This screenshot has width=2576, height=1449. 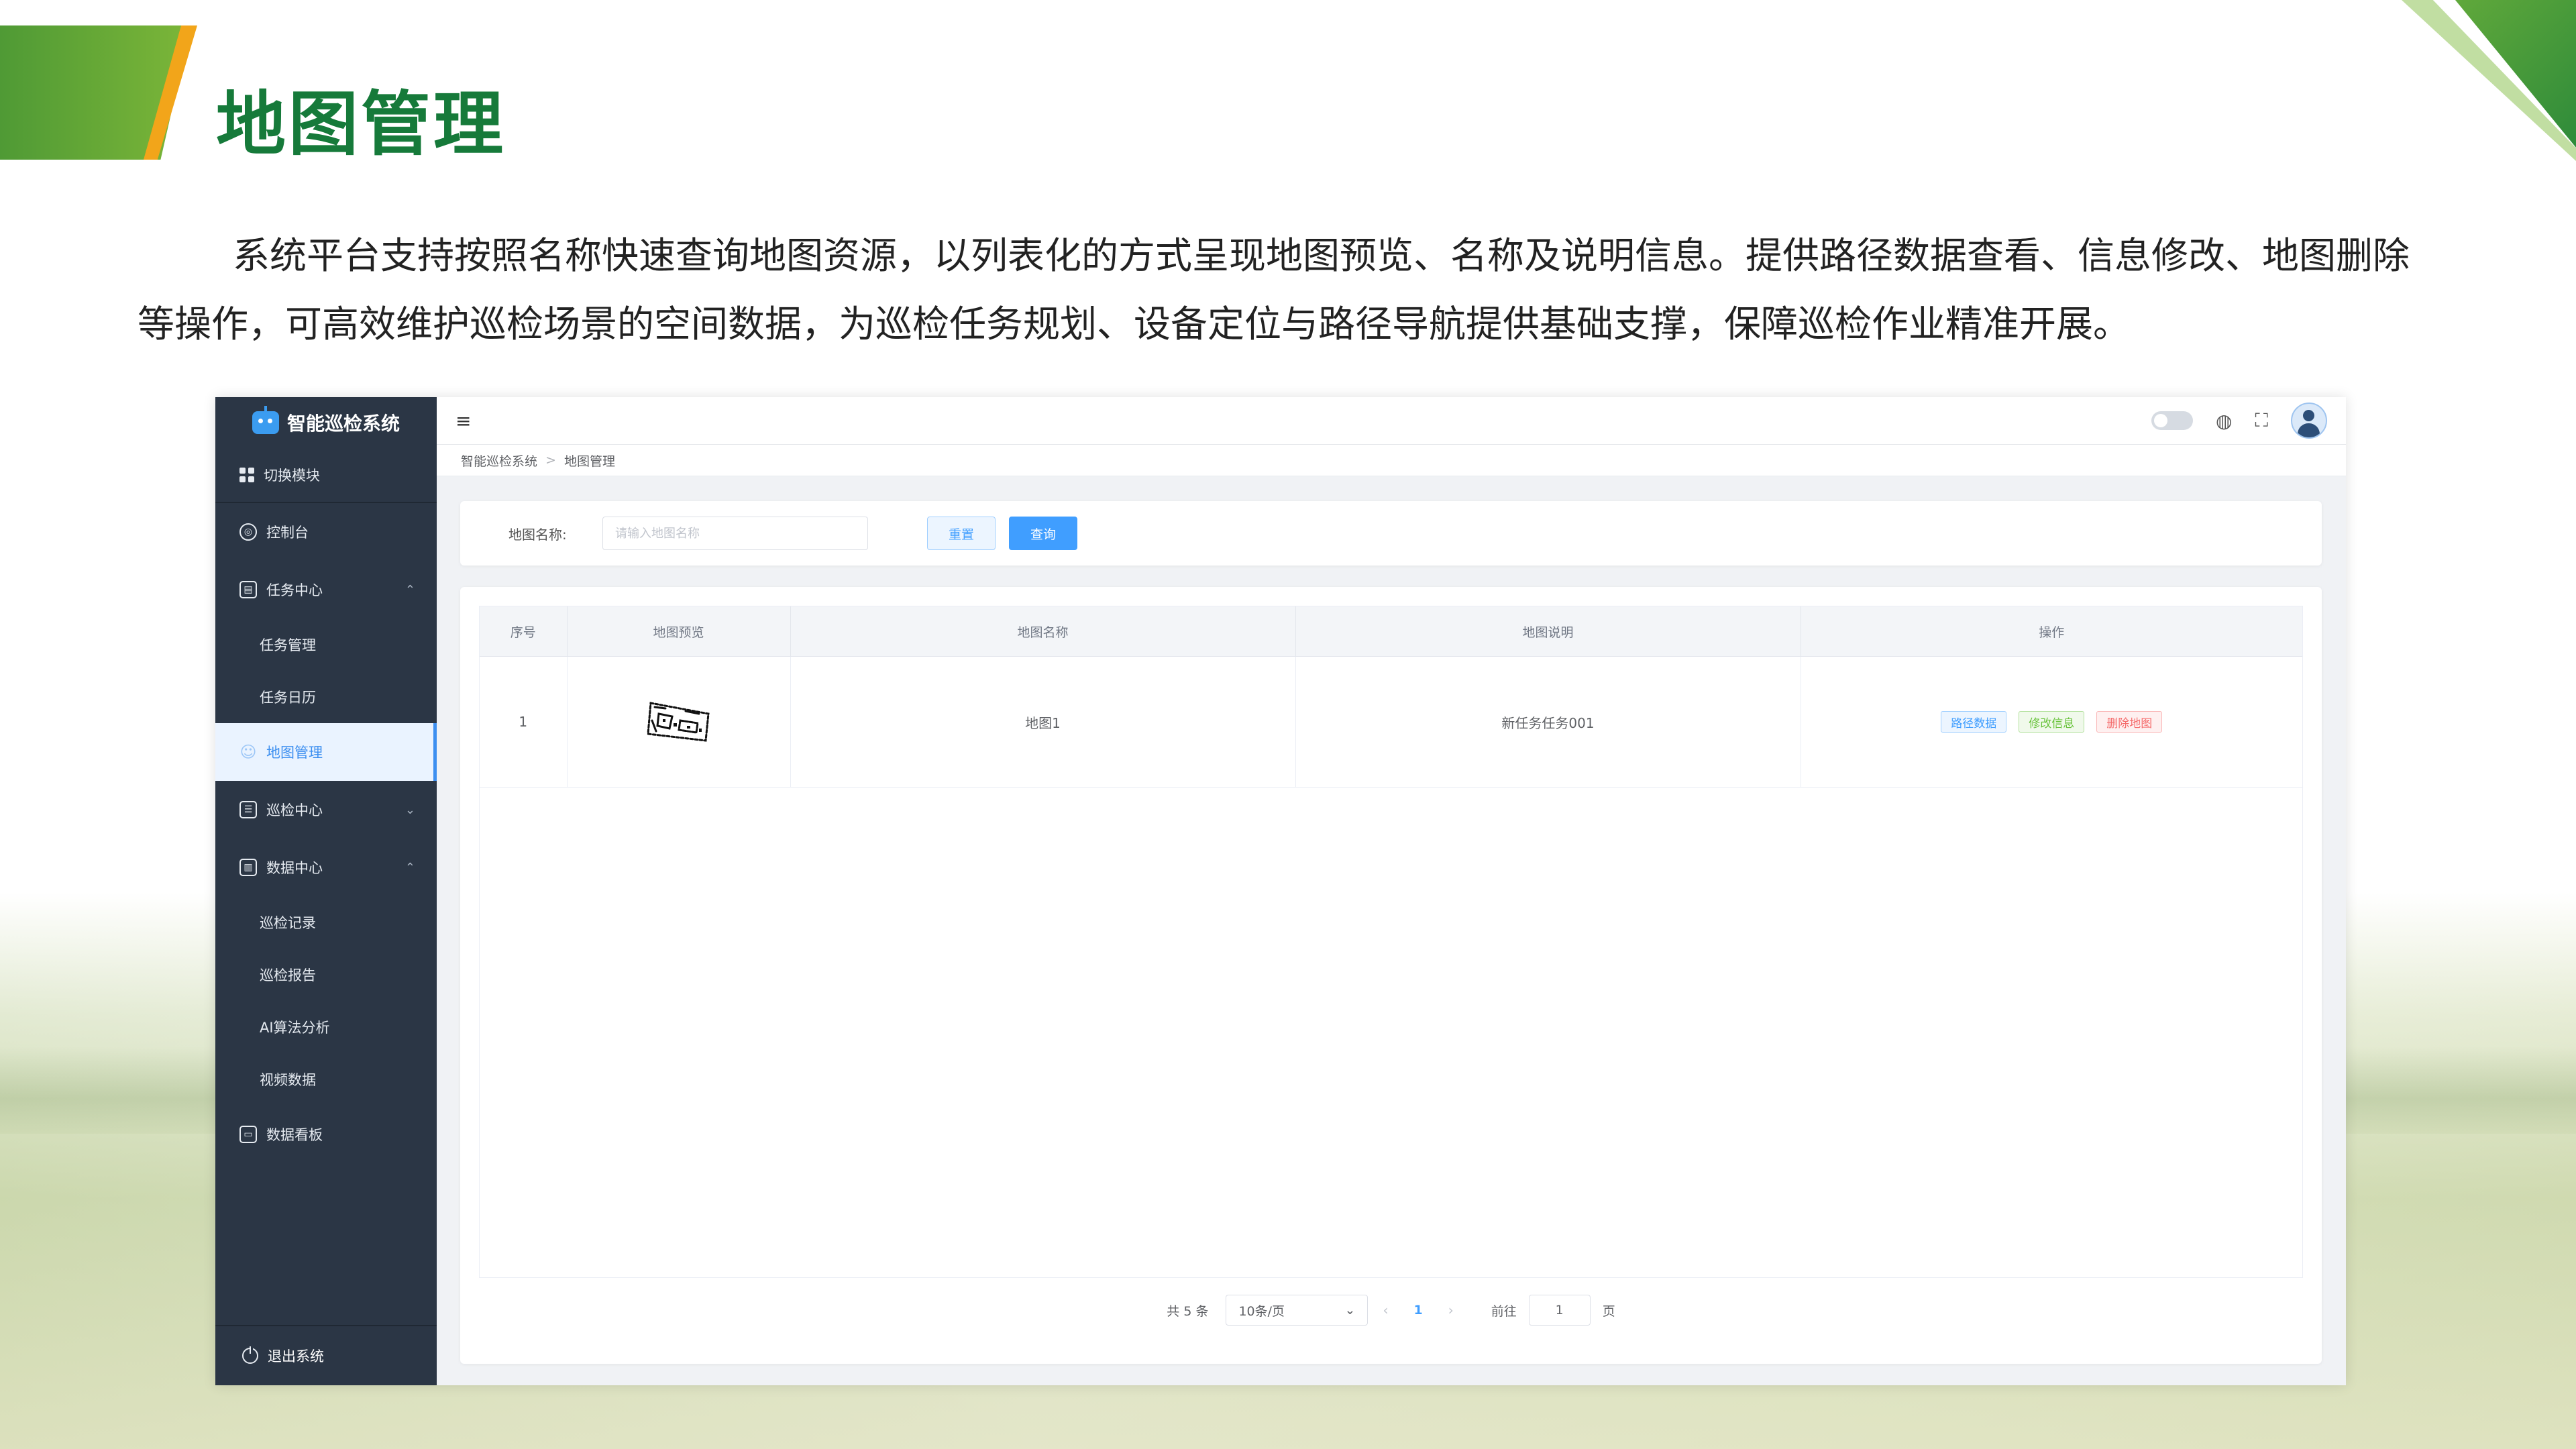 What do you see at coordinates (524, 722) in the screenshot?
I see `cell-index: 1` at bounding box center [524, 722].